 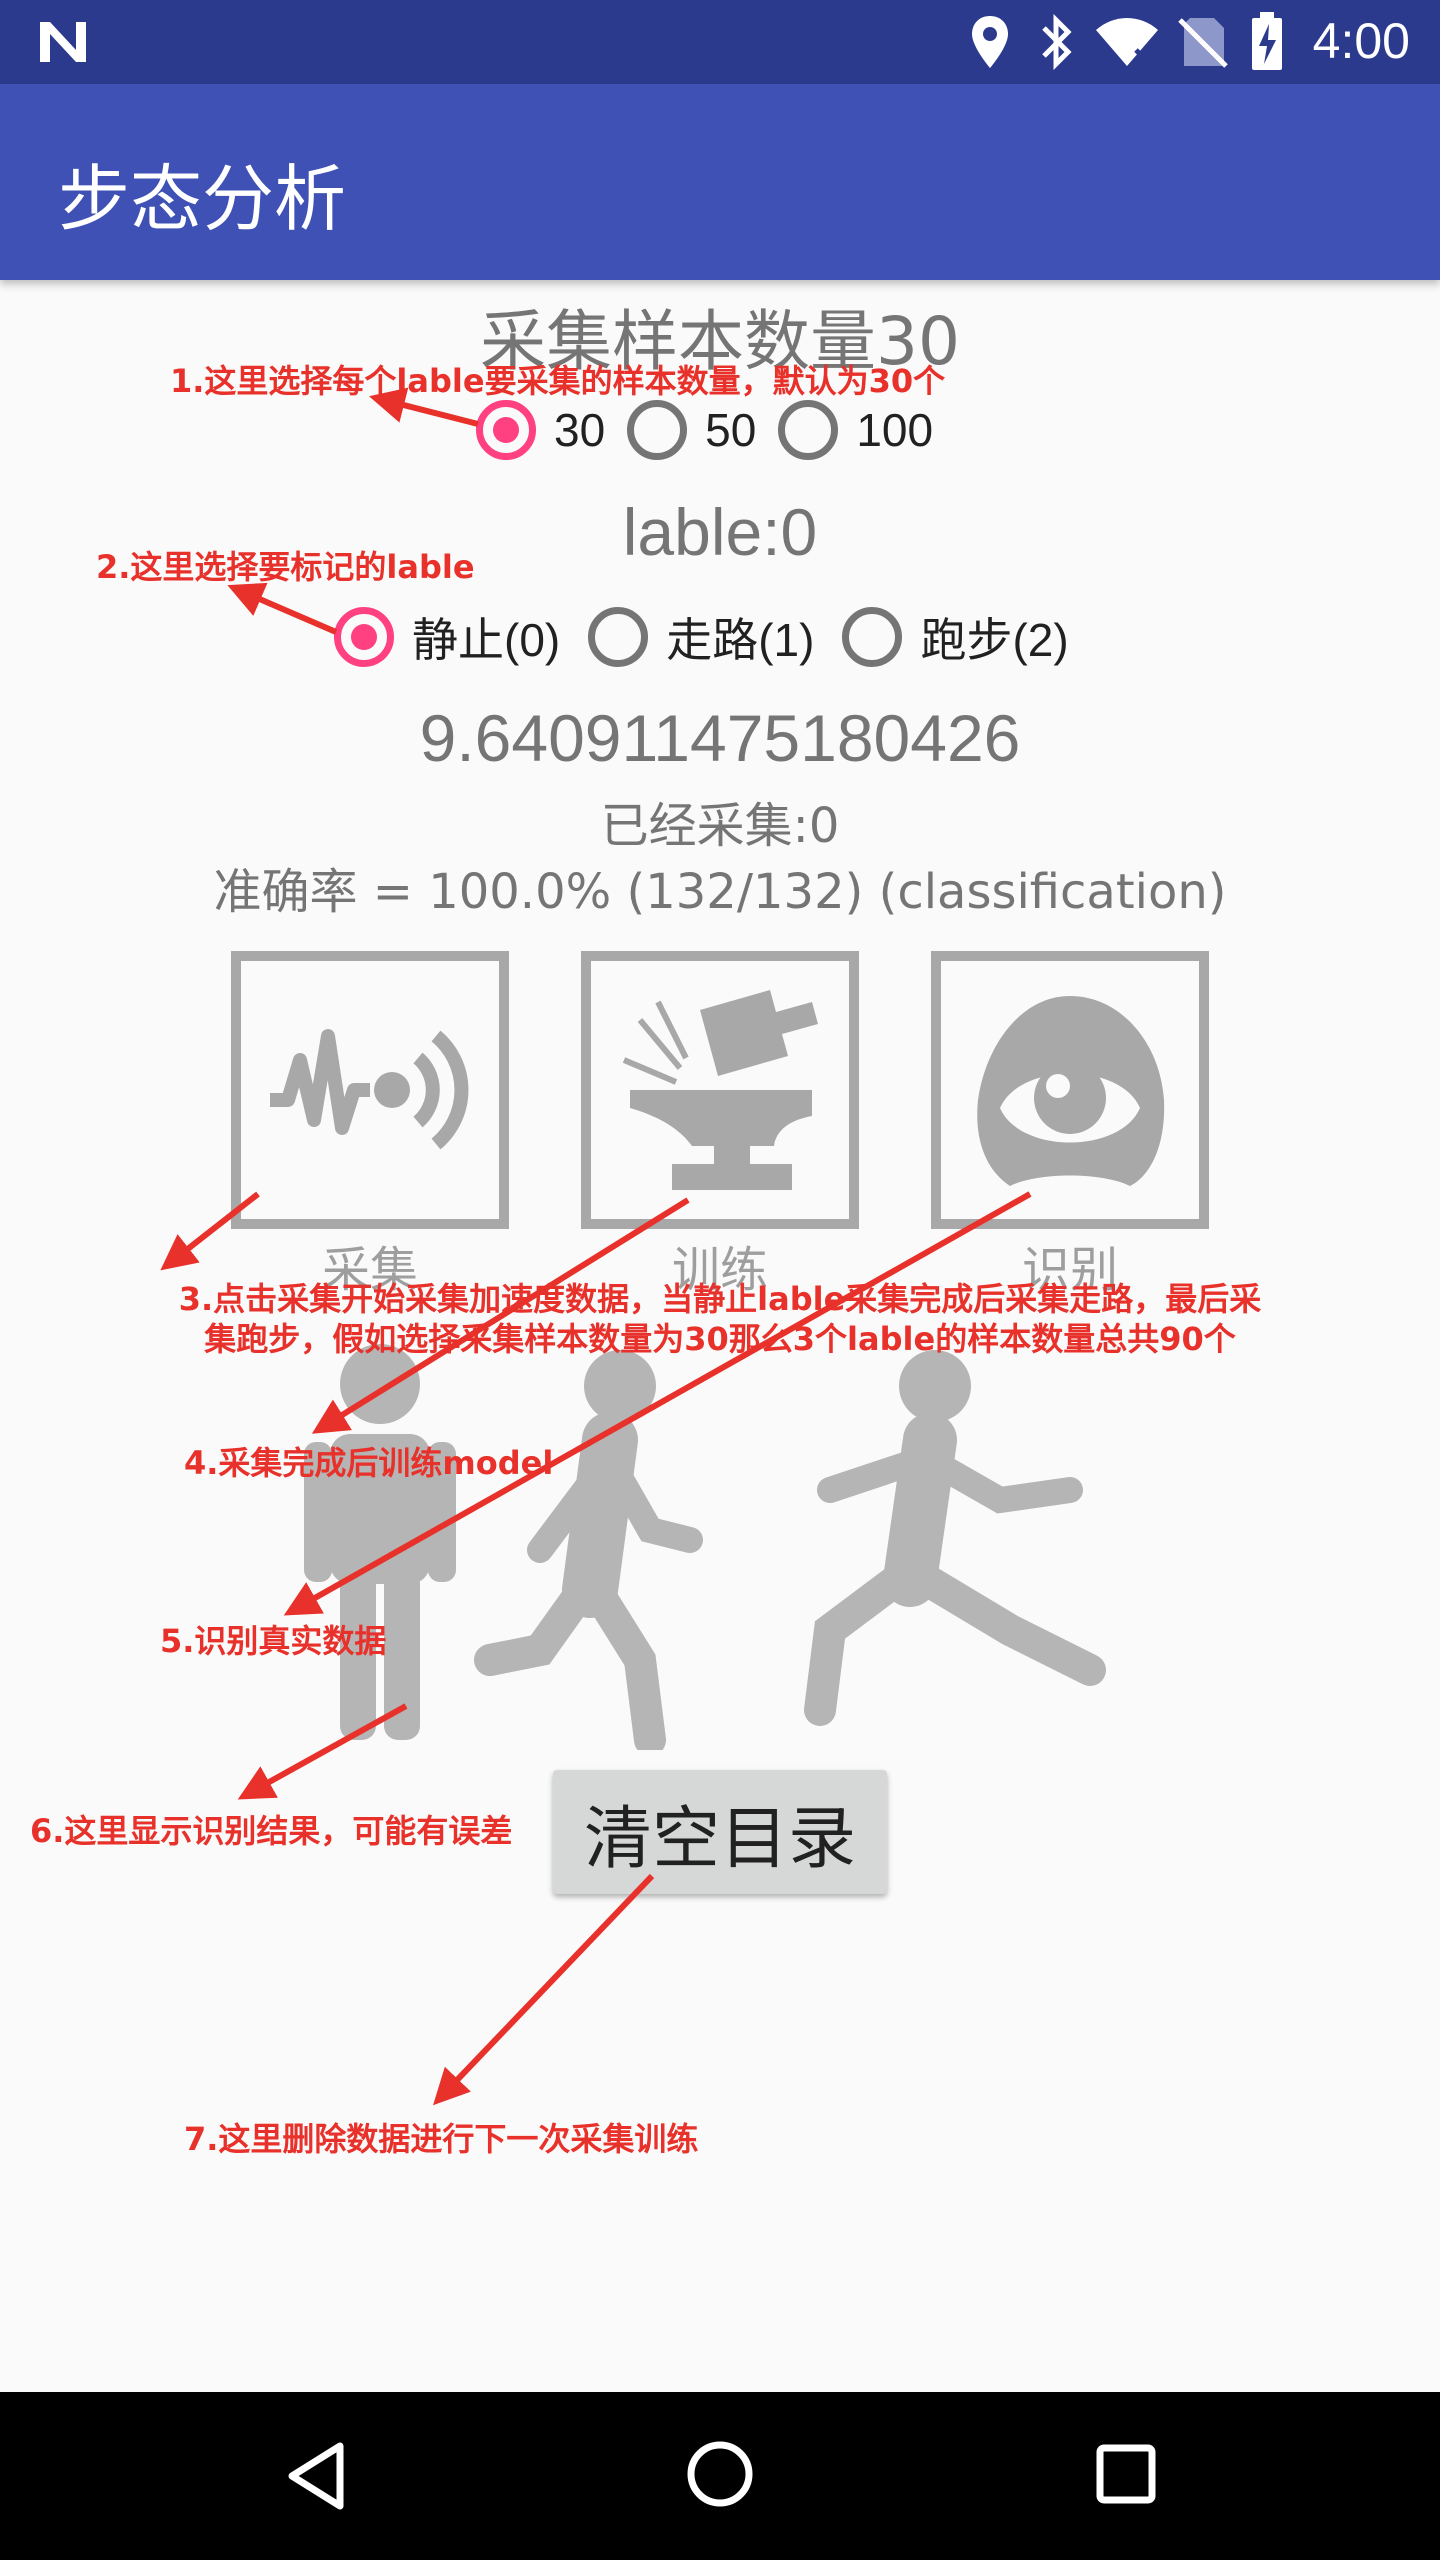 I want to click on navigation-bar, so click(x=720, y=2476).